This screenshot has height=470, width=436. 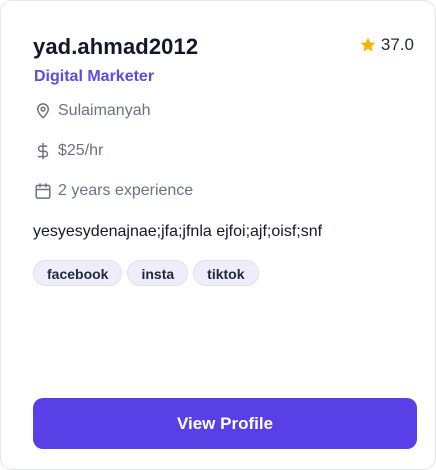 I want to click on username: yad.ahmad2012, so click(x=116, y=46).